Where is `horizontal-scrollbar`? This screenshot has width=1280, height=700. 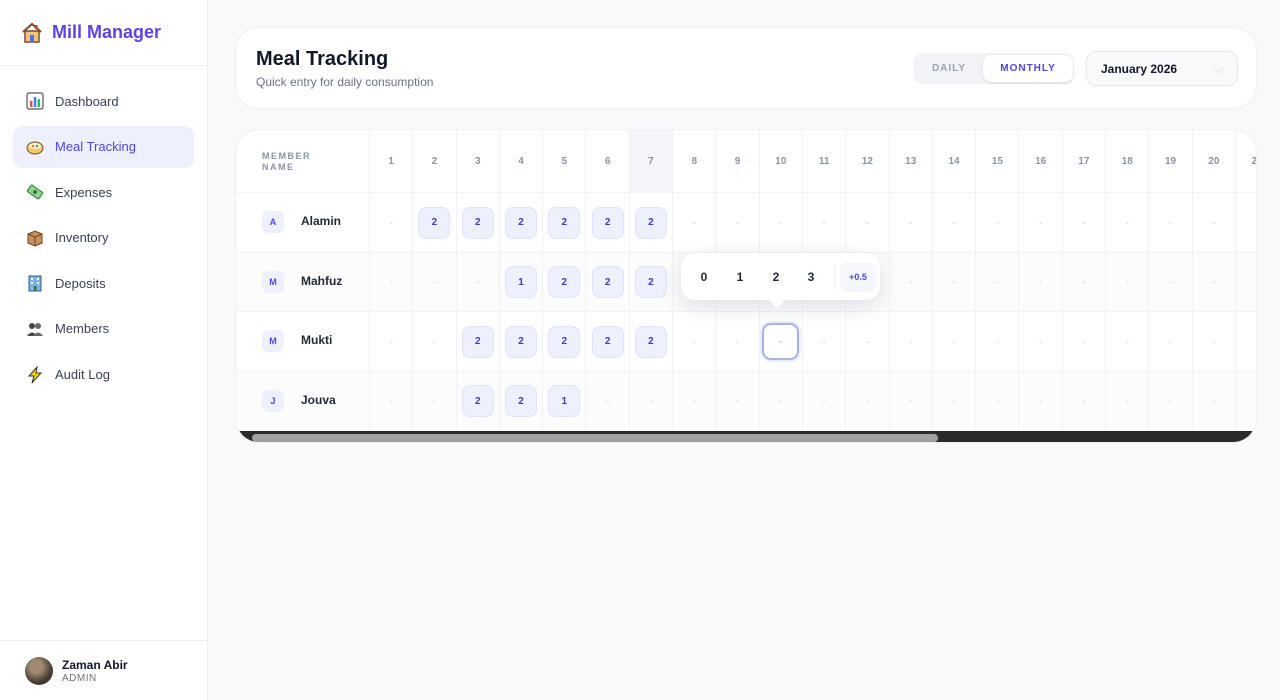 horizontal-scrollbar is located at coordinates (746, 436).